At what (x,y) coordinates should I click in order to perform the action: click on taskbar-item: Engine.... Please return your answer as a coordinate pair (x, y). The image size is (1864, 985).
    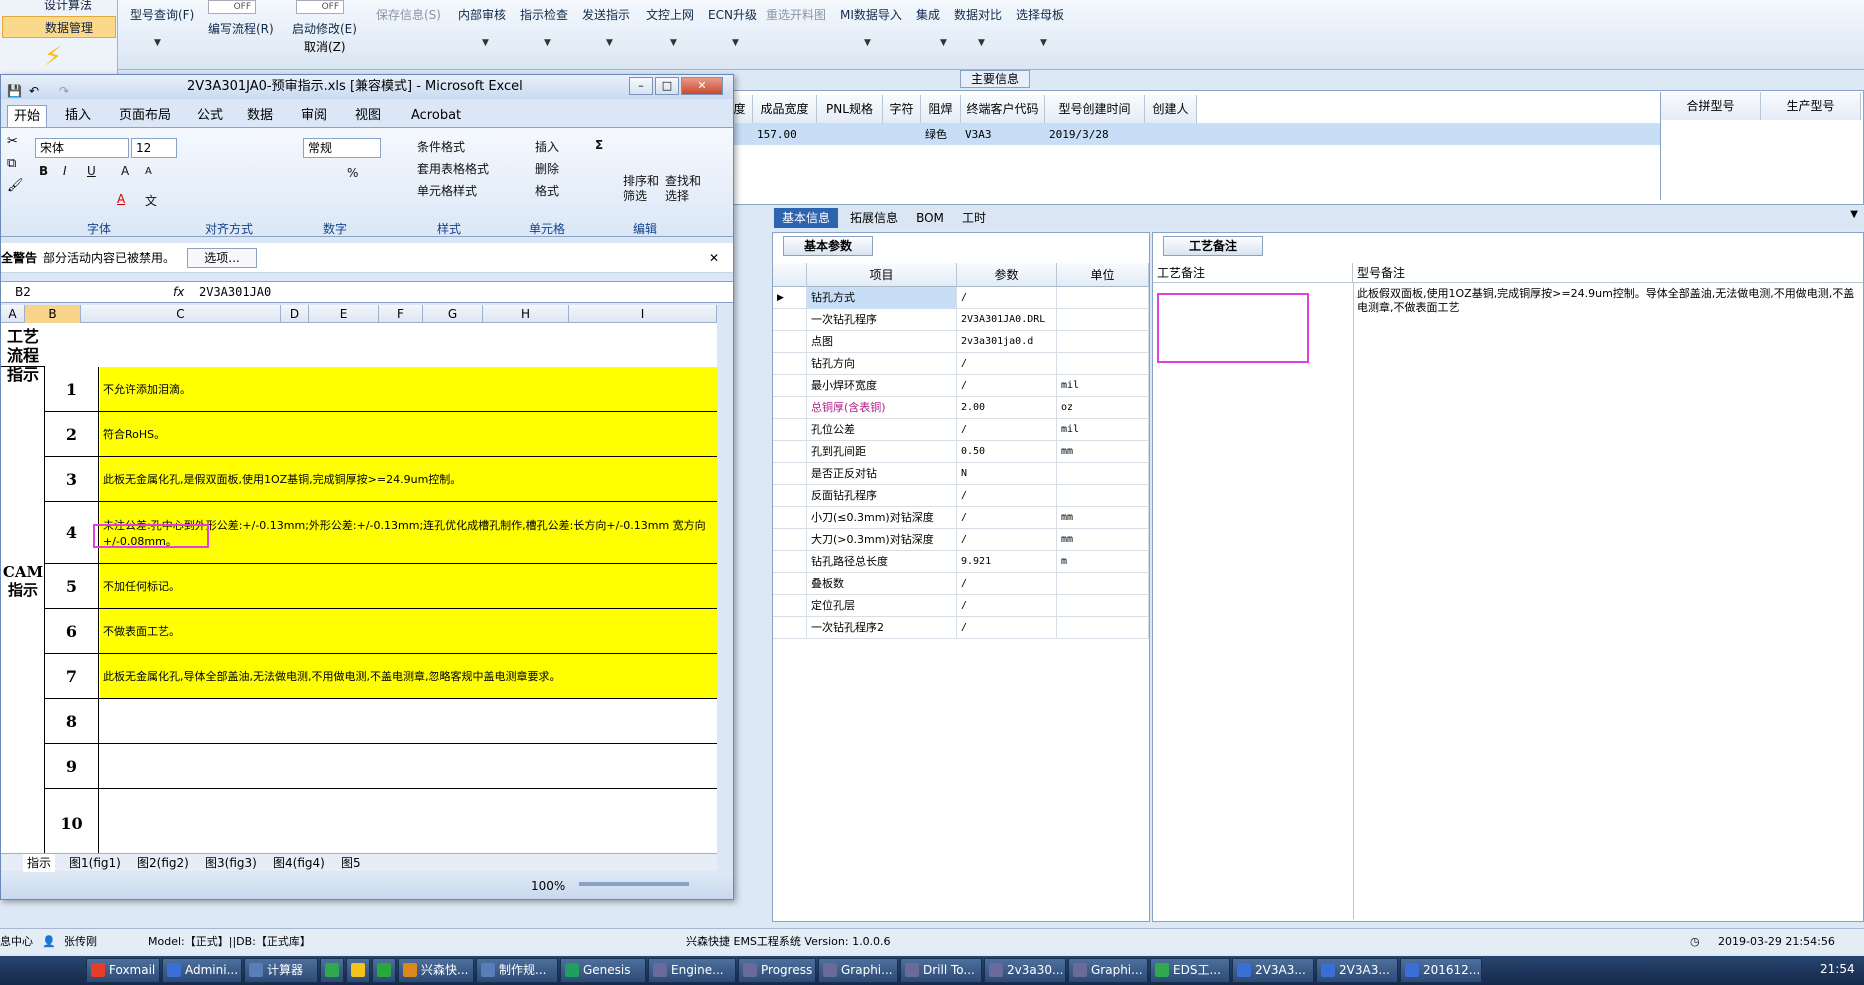
    Looking at the image, I should click on (692, 970).